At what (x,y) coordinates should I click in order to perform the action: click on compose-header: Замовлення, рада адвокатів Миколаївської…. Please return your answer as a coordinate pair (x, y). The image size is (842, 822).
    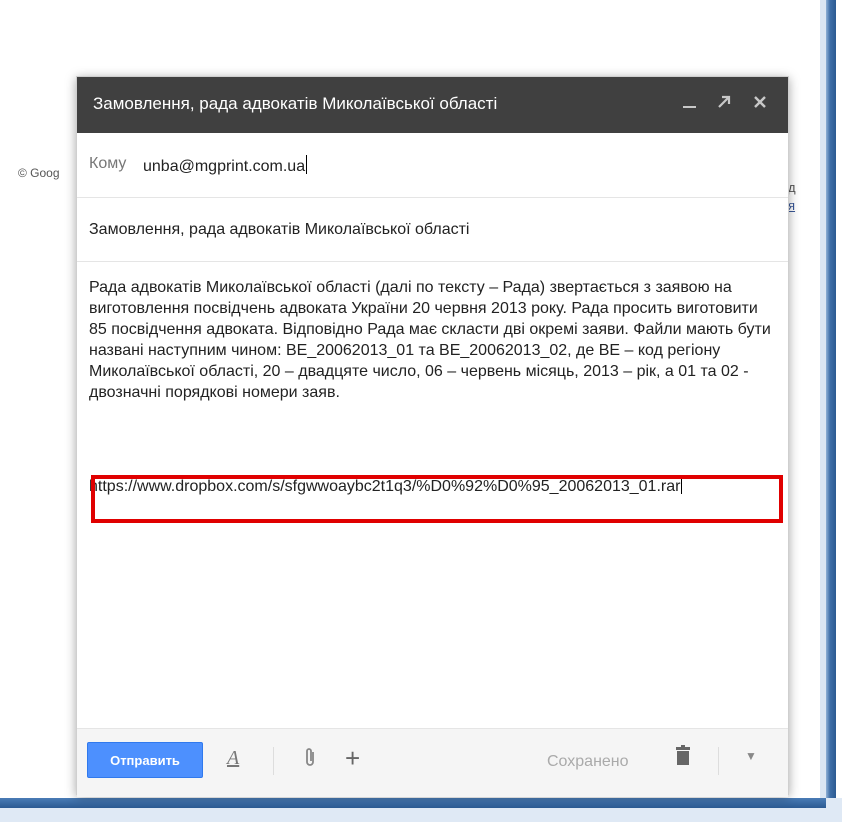
    Looking at the image, I should click on (432, 105).